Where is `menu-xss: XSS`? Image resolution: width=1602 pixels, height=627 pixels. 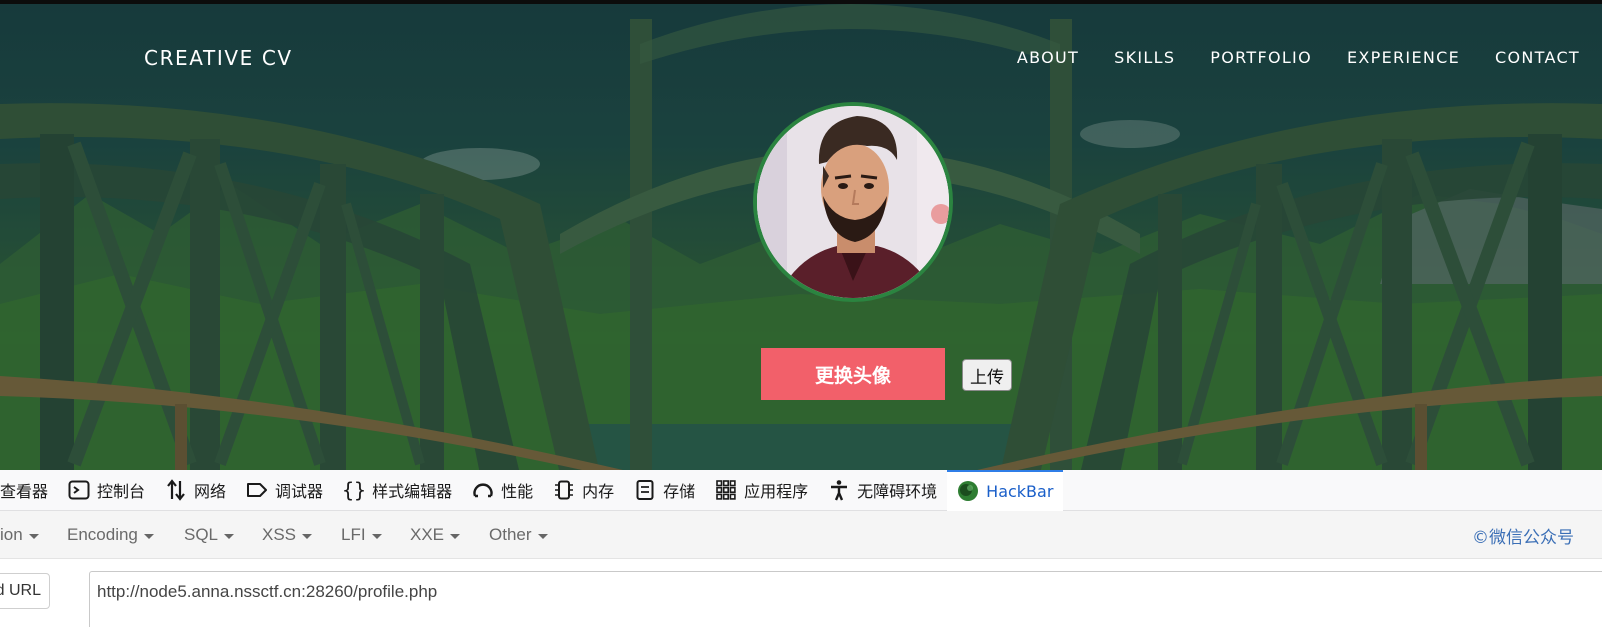
menu-xss: XSS is located at coordinates (287, 535).